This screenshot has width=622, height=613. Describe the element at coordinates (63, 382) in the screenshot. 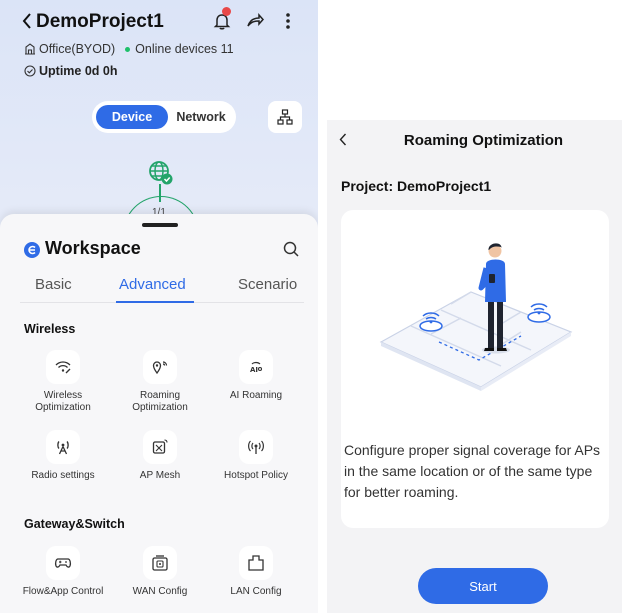

I see `tool-wireless-optimization: Wireless Optimization` at that location.